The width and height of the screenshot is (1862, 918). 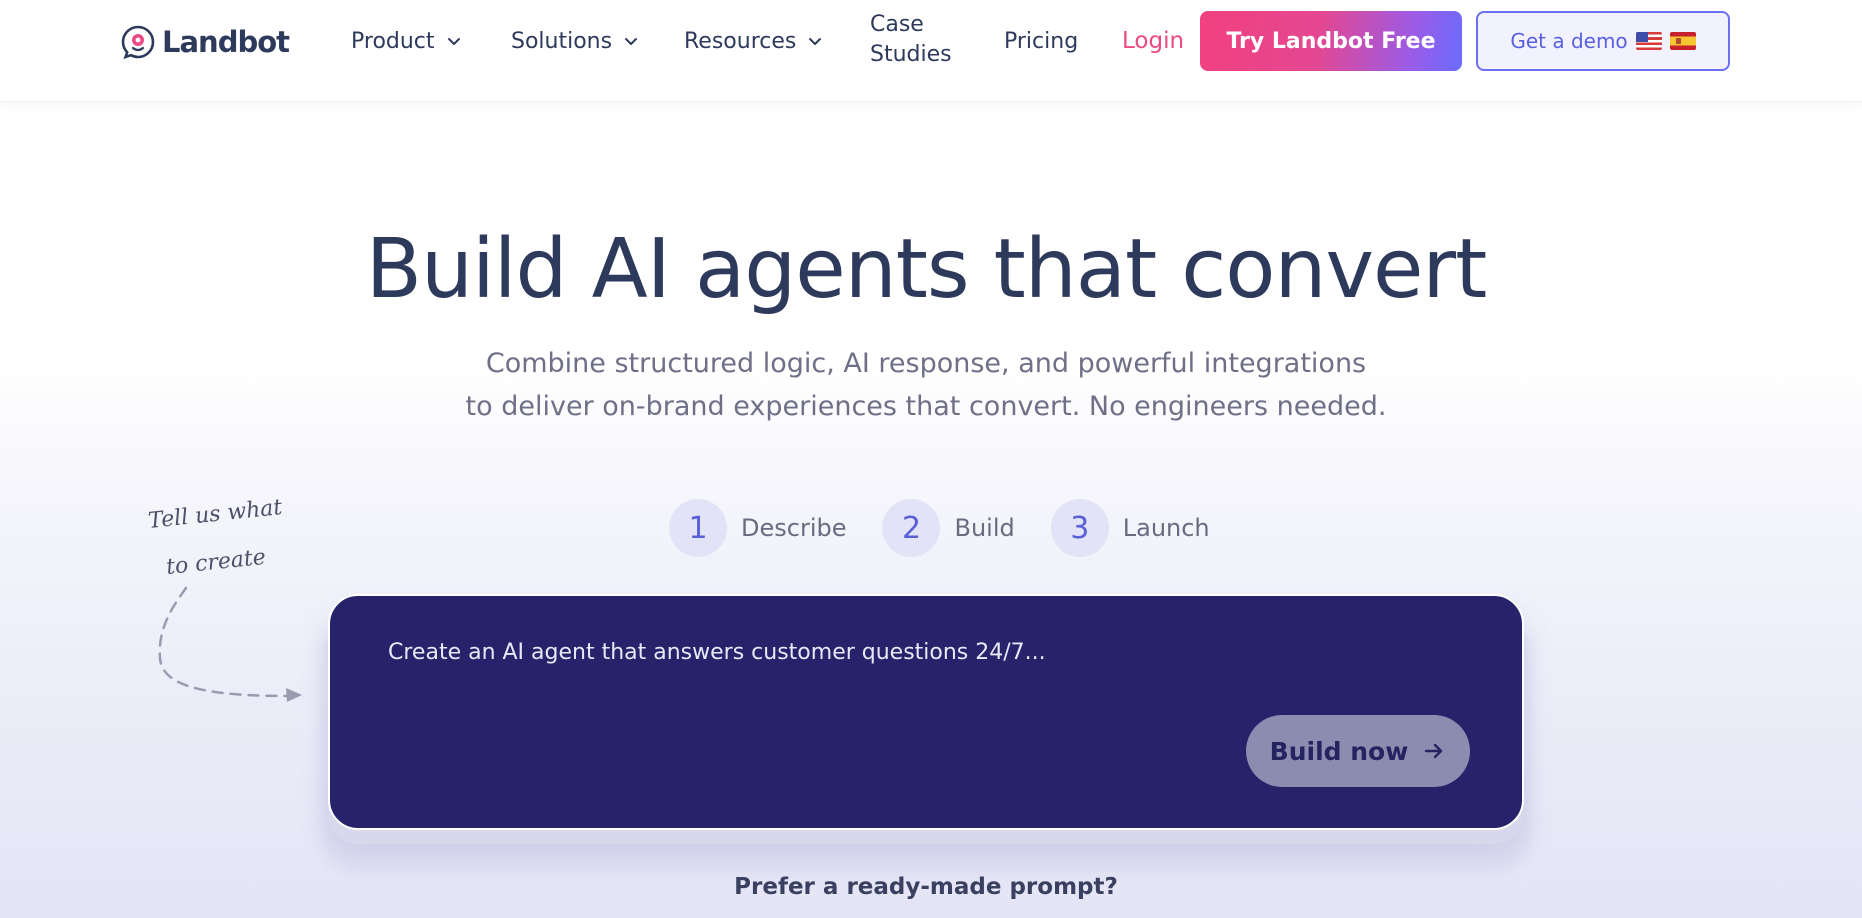 I want to click on hero-title: Build AI agents that convert, so click(x=926, y=269).